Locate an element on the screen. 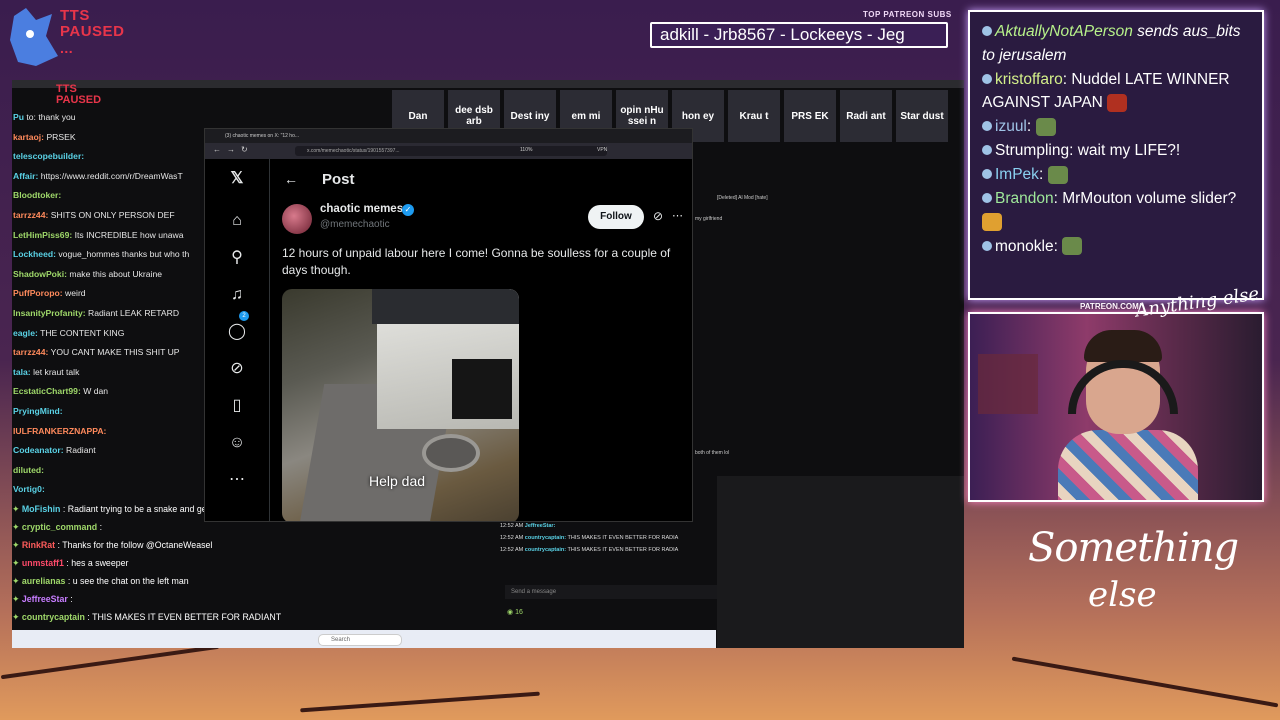  post-more-icon: ⋯ is located at coordinates (677, 215).